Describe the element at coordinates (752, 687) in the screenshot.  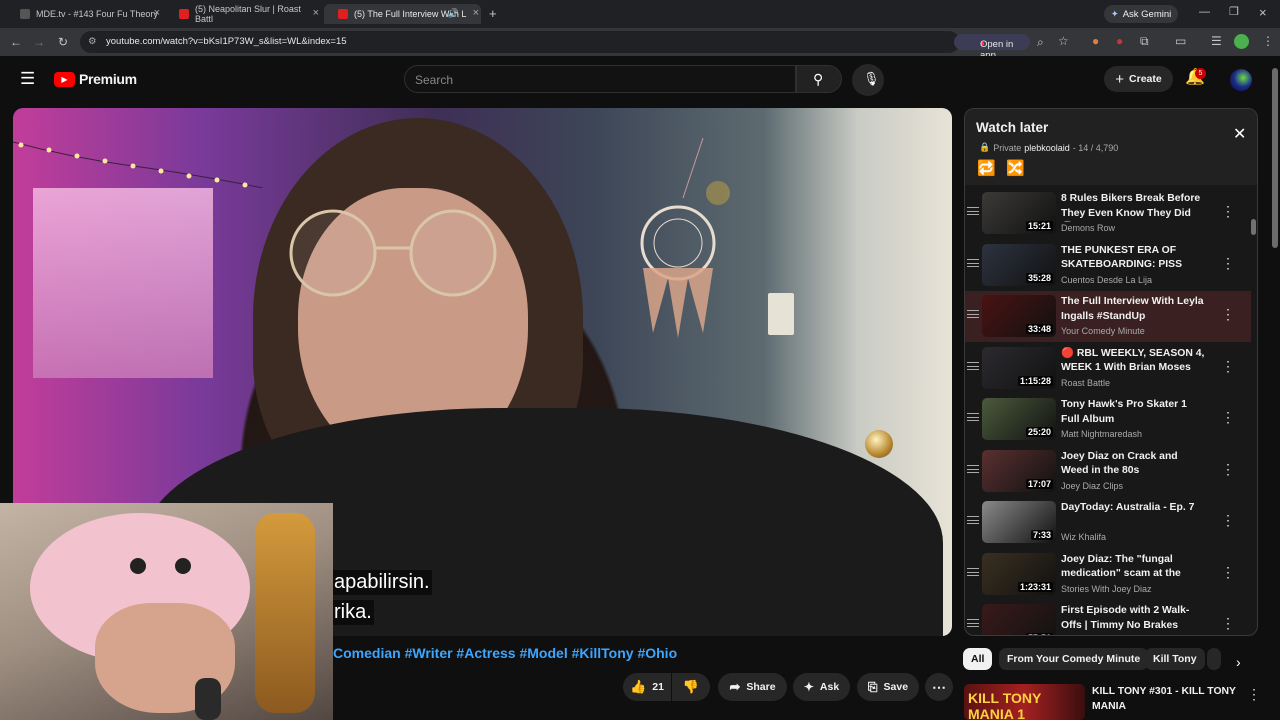
I see `share-button: ➦ Share` at that location.